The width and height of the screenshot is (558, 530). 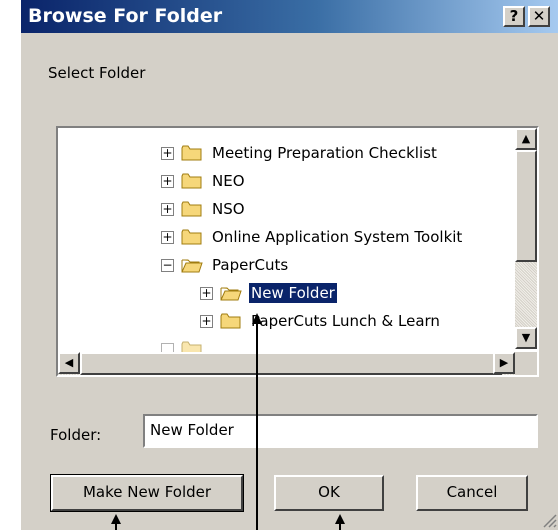 I want to click on annotation-arrow-ok, so click(x=340, y=522).